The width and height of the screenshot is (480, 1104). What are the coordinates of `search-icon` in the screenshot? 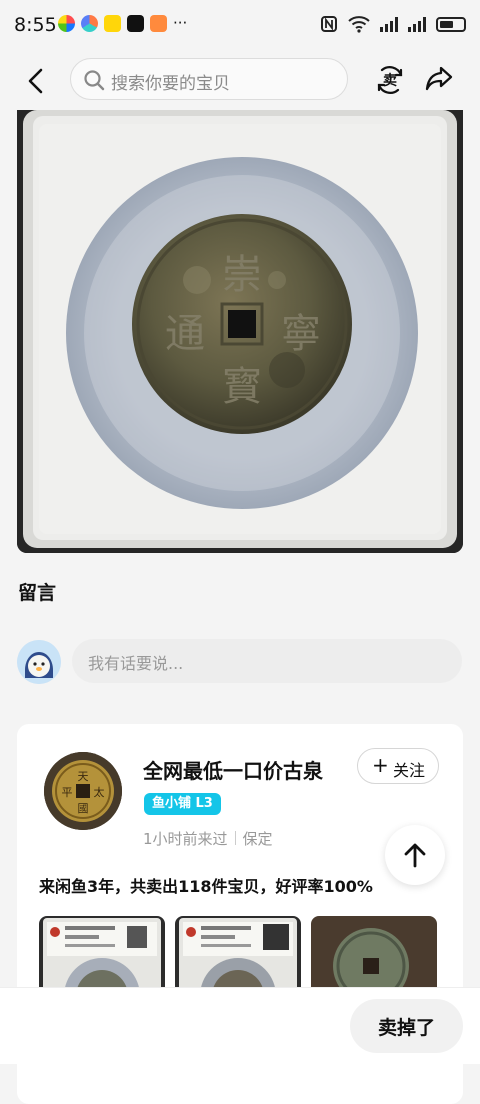 It's located at (94, 80).